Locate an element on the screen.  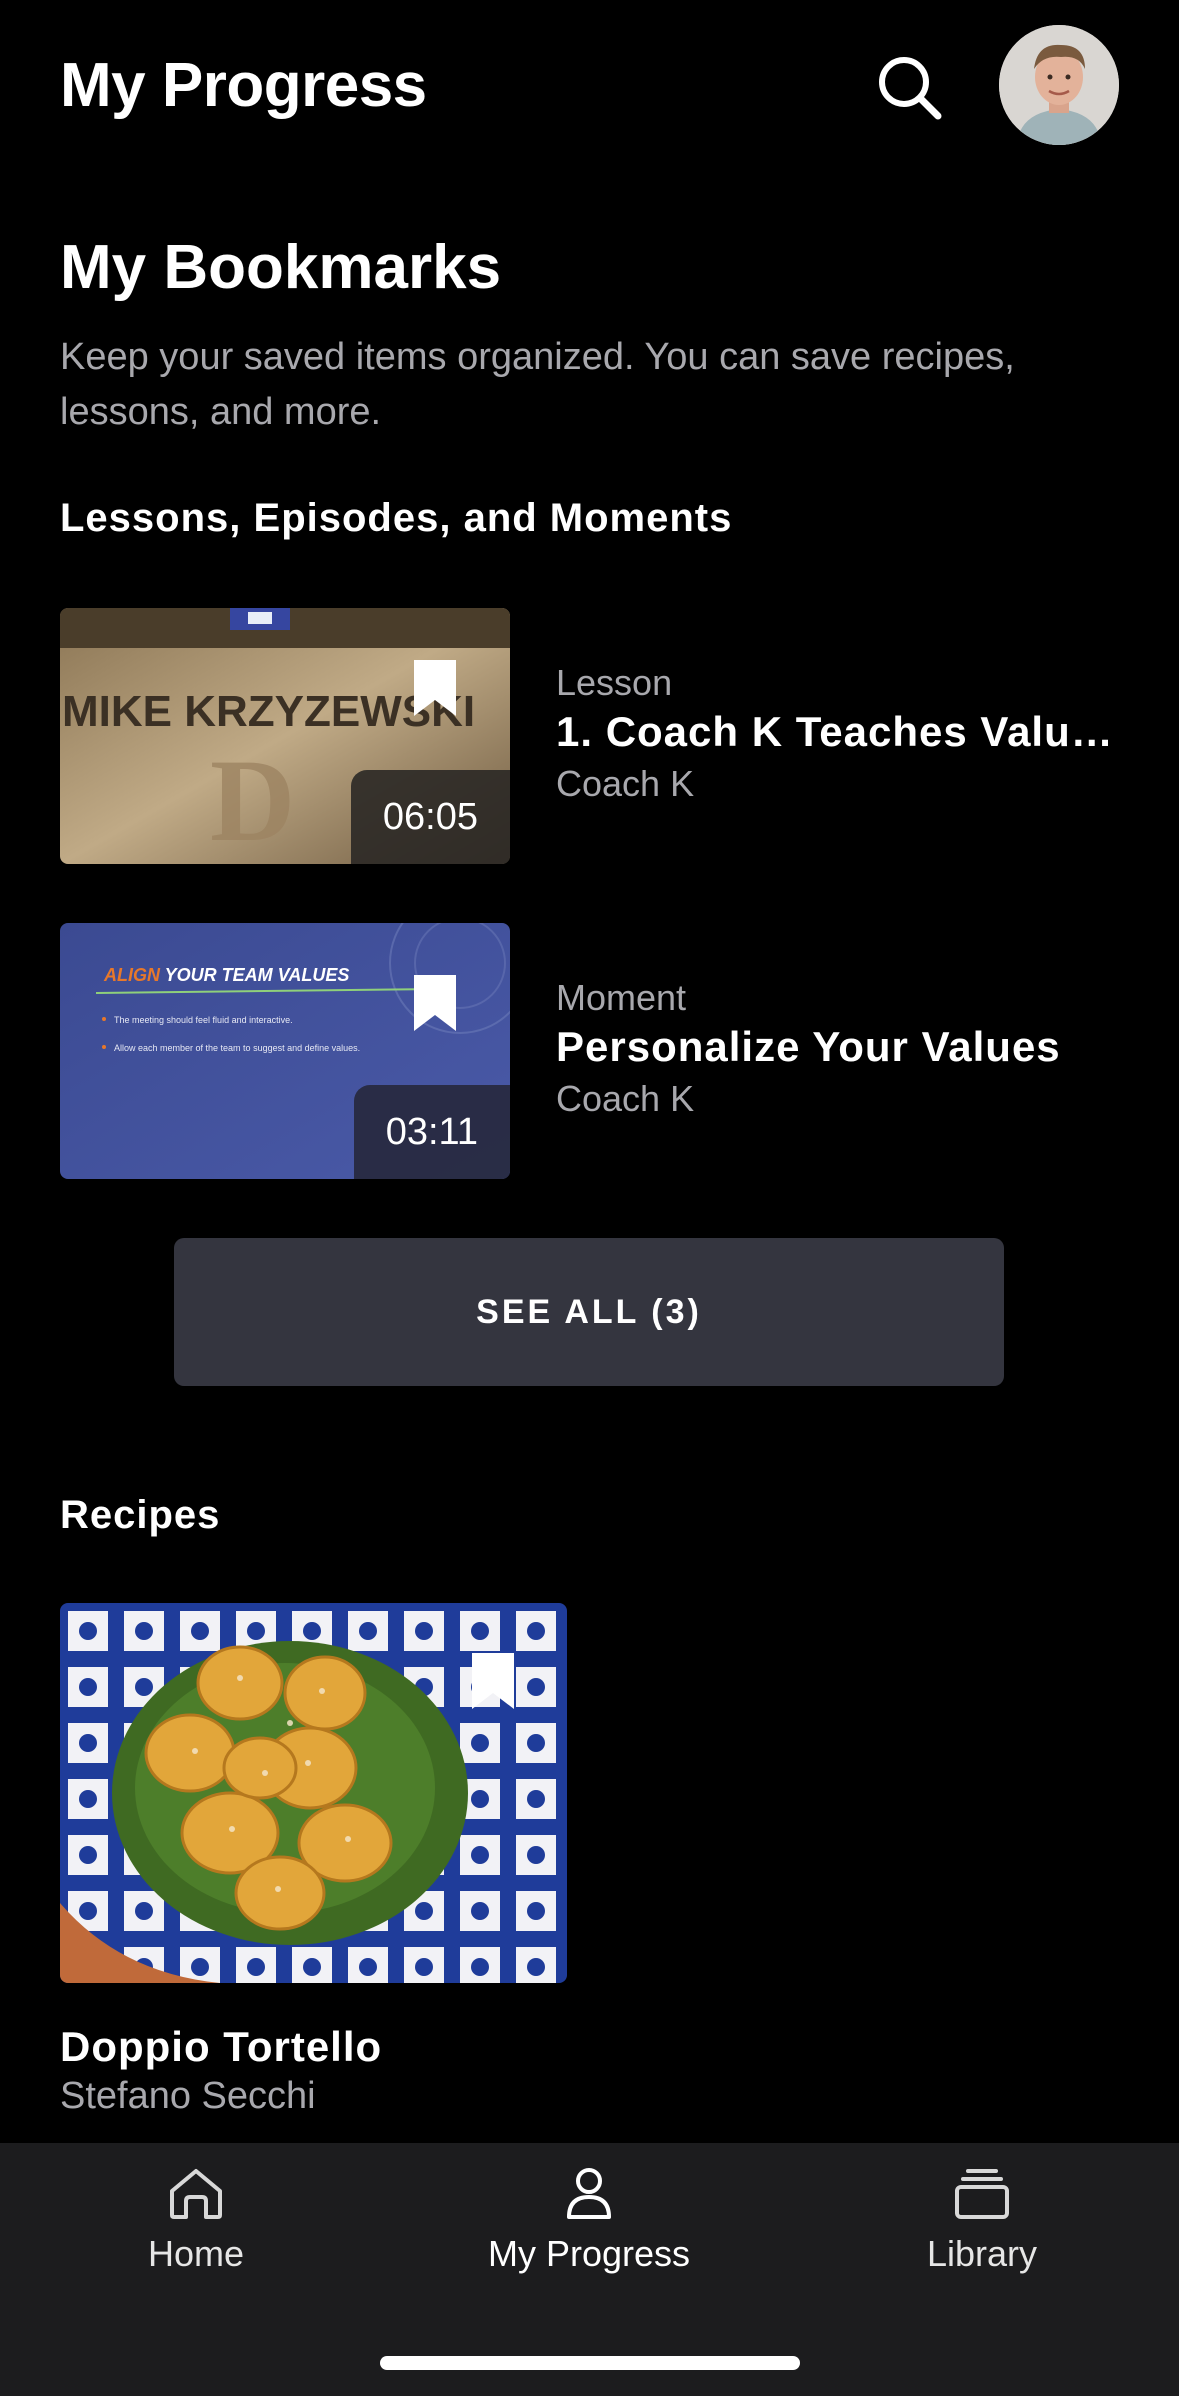
tab-label: My Progress is located at coordinates (589, 2253).